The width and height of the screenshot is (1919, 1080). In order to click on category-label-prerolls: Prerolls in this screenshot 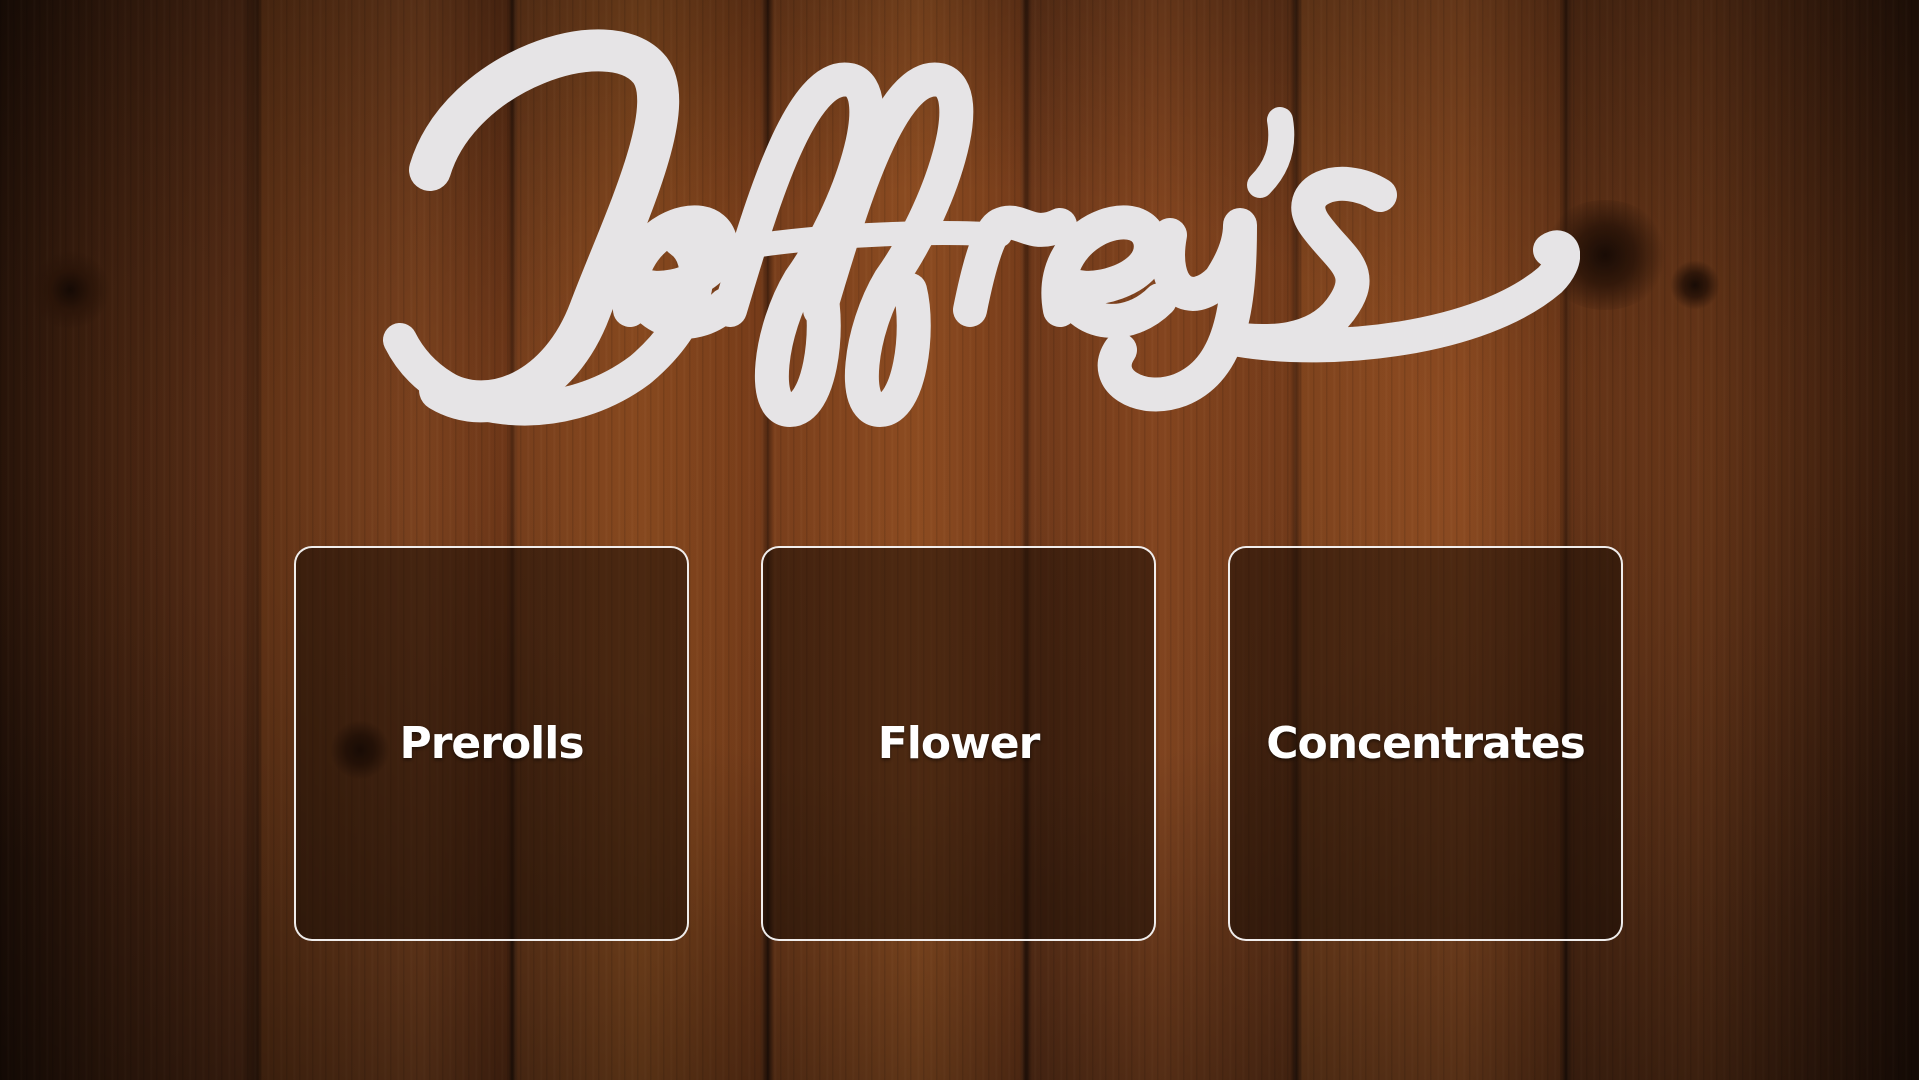, I will do `click(491, 743)`.